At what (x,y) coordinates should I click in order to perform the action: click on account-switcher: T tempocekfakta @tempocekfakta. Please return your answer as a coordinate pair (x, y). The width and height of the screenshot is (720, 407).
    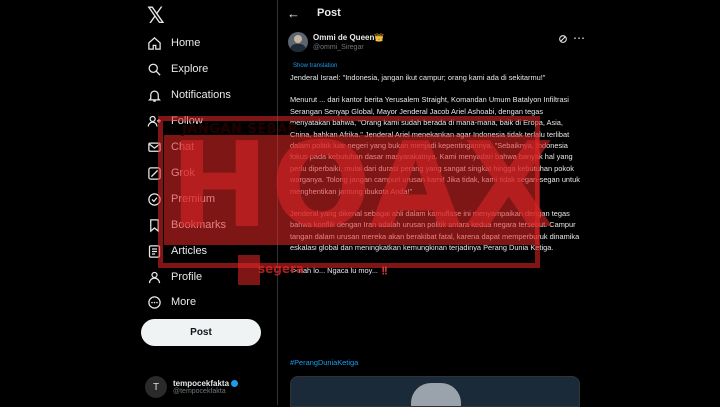
    Looking at the image, I should click on (207, 387).